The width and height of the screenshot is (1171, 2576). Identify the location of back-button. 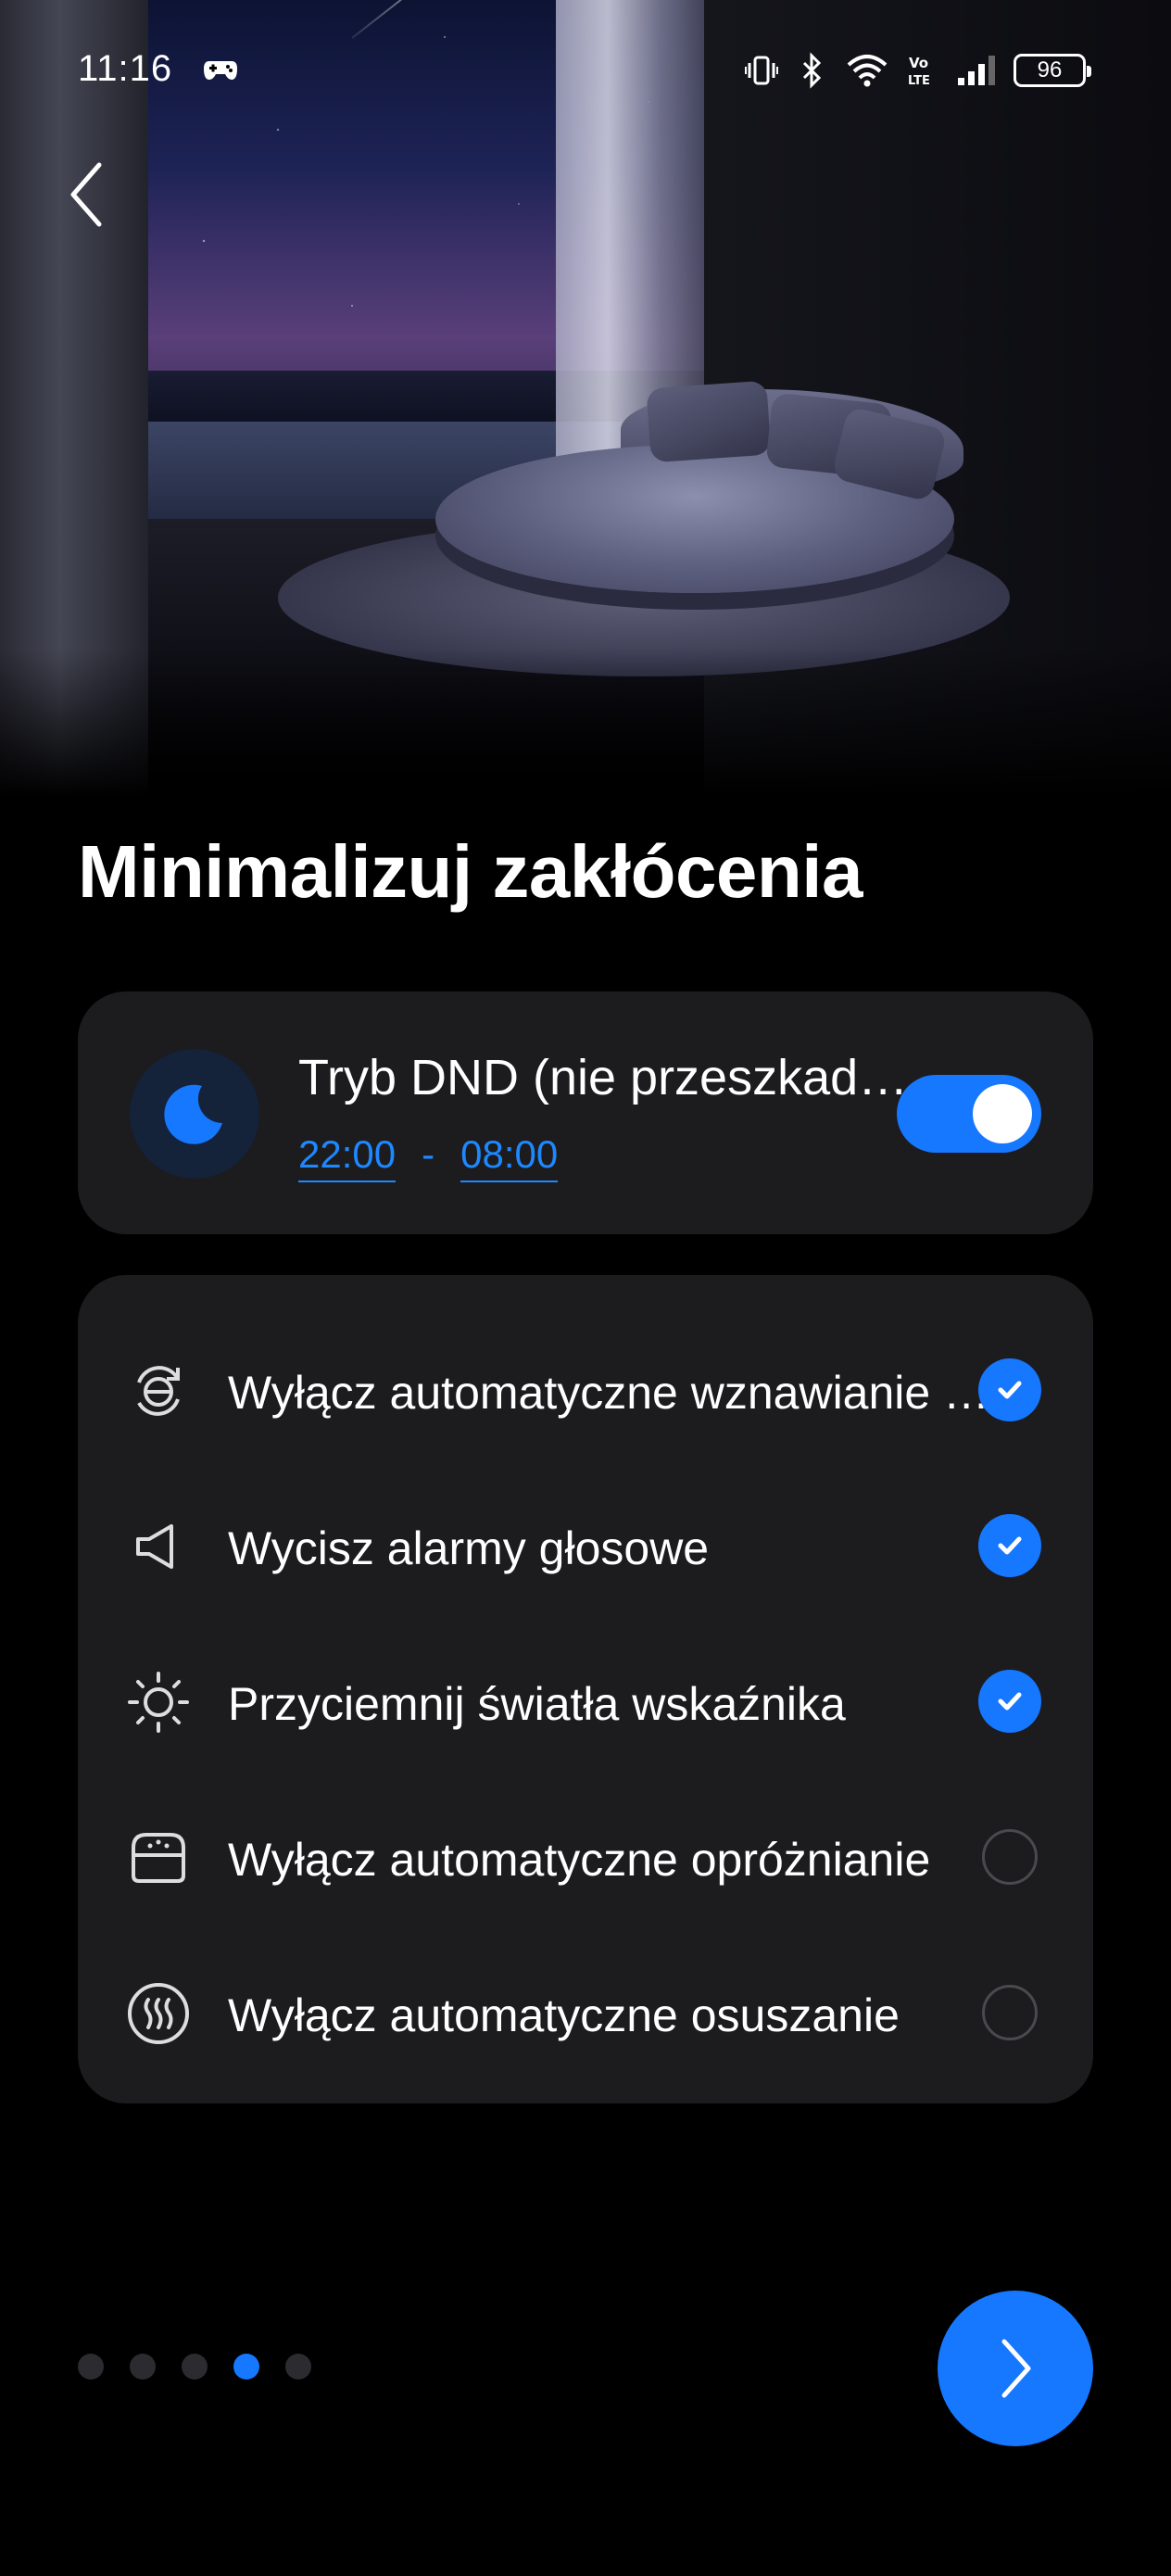
(87, 195).